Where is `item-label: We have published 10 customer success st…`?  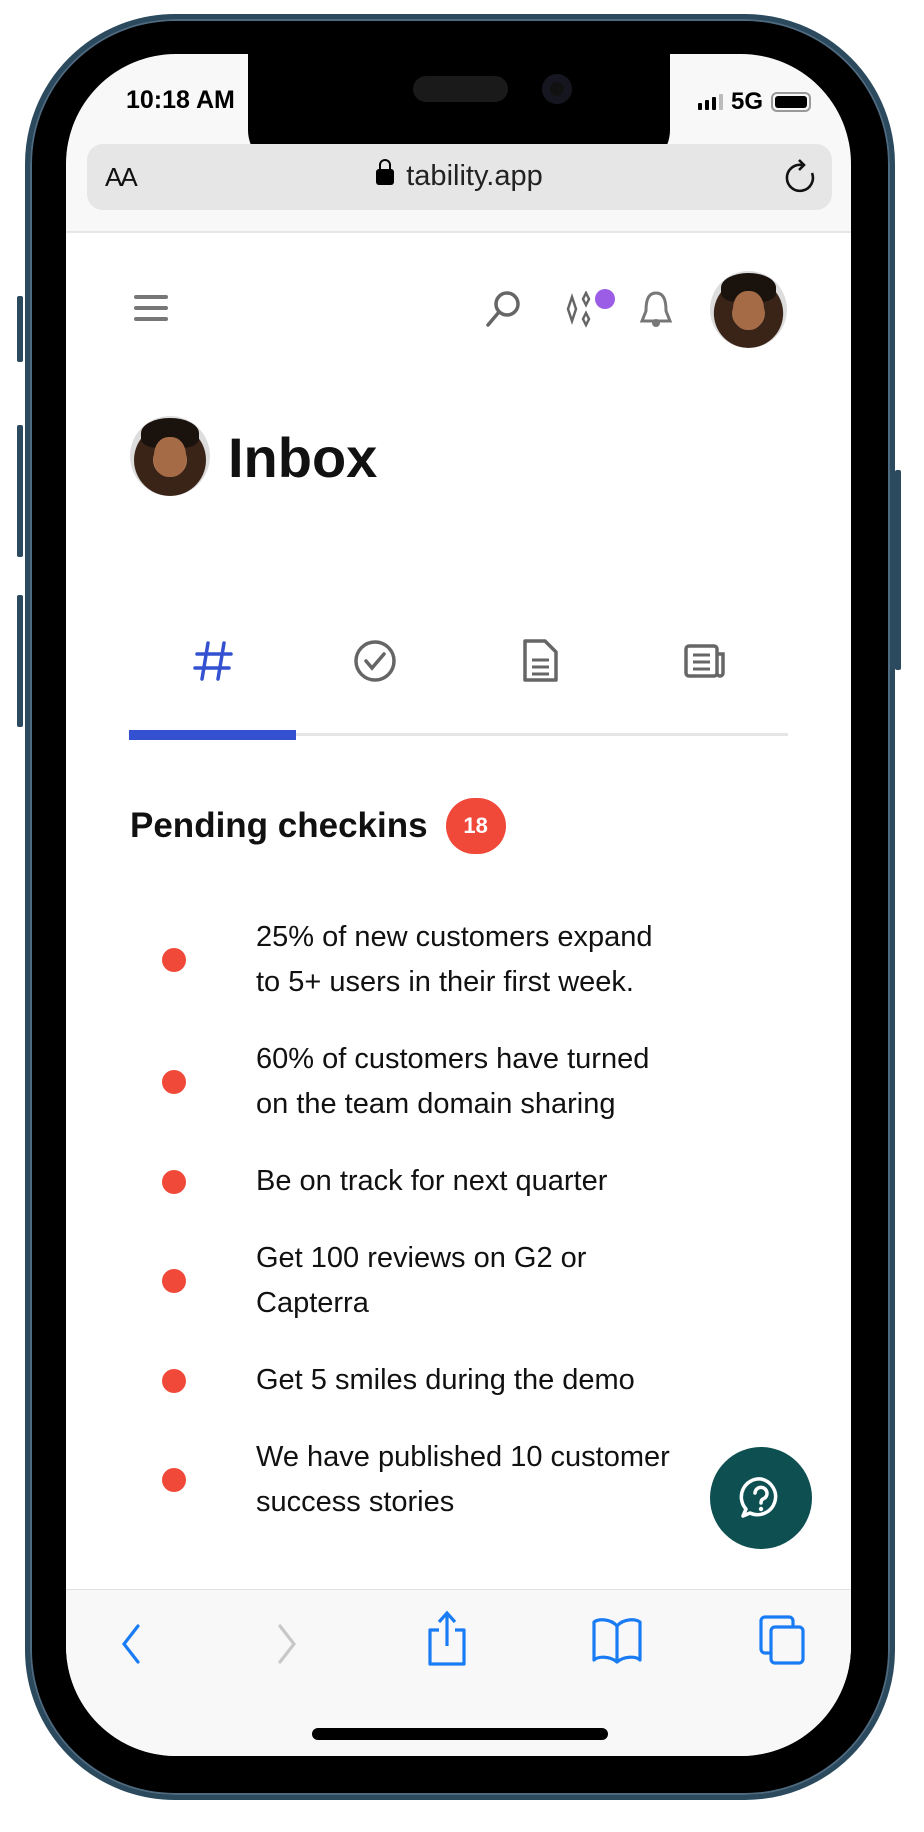 item-label: We have published 10 customer success st… is located at coordinates (463, 1479).